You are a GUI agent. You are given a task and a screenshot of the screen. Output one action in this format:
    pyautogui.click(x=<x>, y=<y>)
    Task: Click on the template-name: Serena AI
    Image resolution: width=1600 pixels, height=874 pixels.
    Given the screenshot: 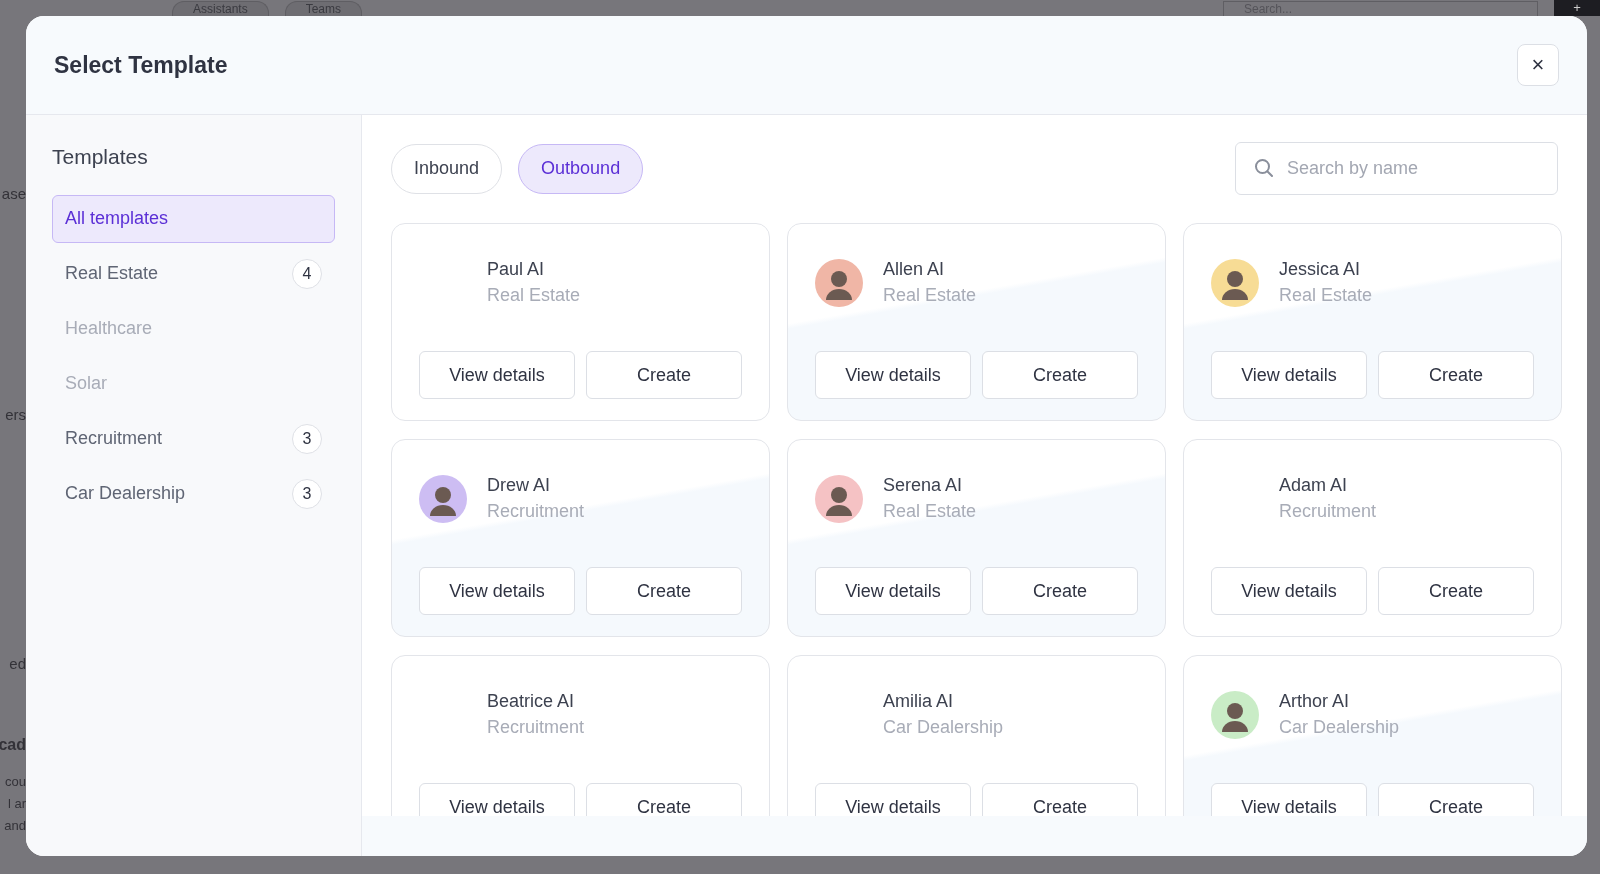 What is the action you would take?
    pyautogui.click(x=923, y=485)
    